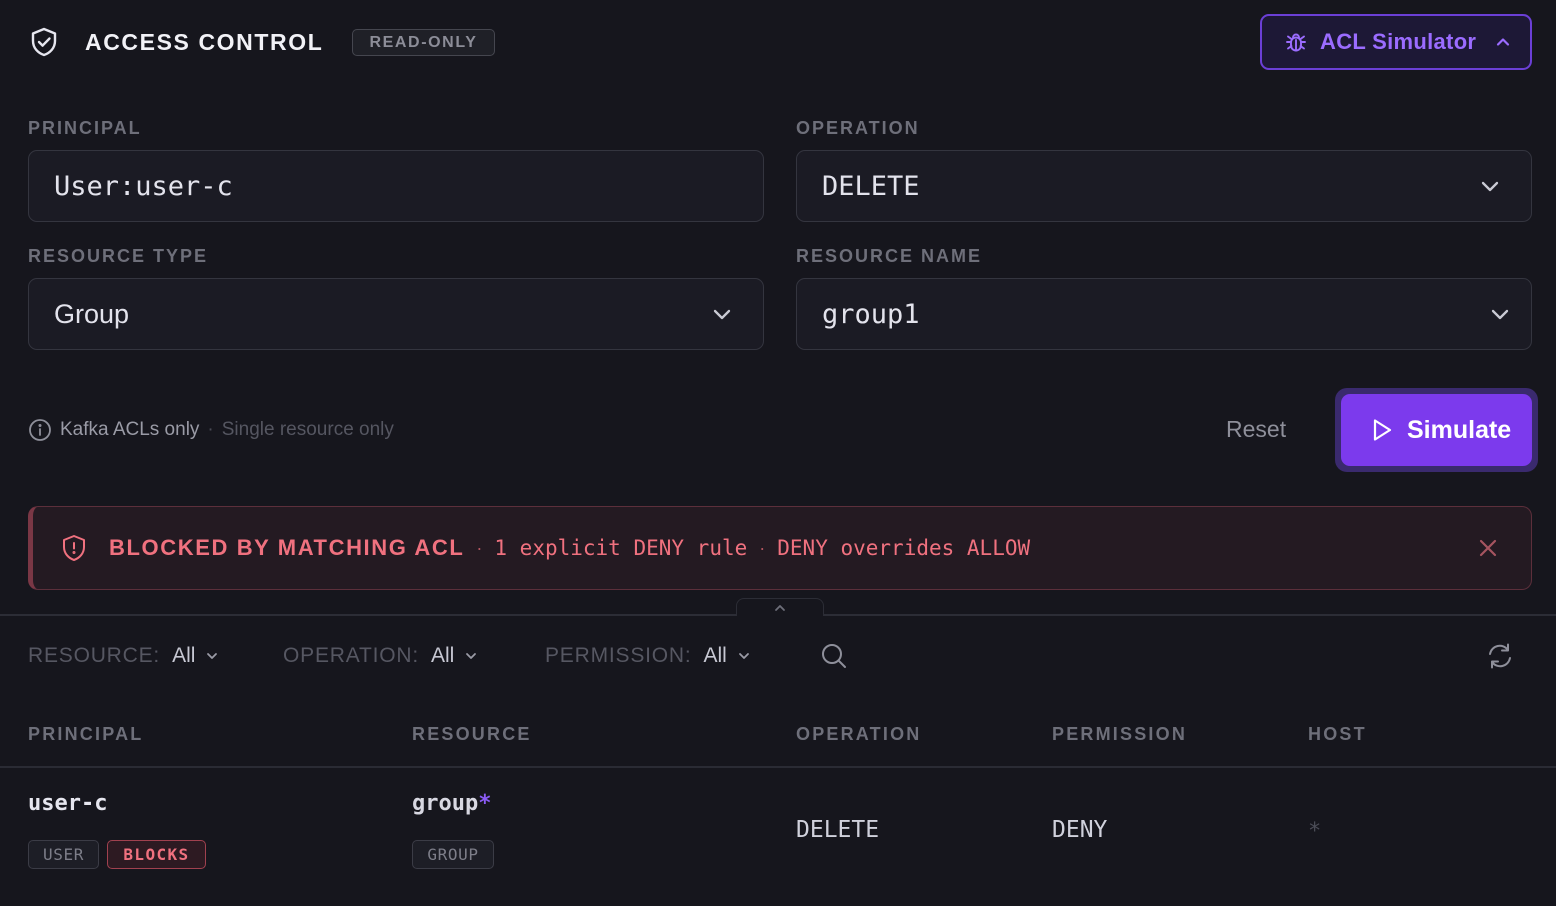 This screenshot has width=1556, height=906. Describe the element at coordinates (1459, 429) in the screenshot. I see `simulate-label: Simulate` at that location.